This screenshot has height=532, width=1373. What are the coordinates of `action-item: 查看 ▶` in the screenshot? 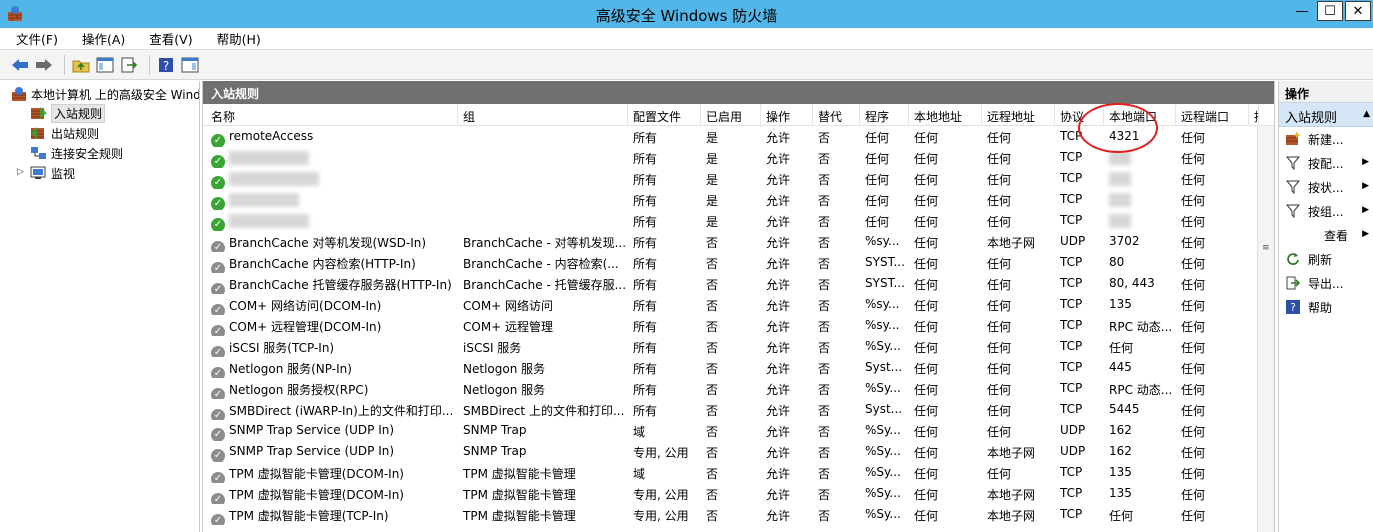 It's located at (1326, 235).